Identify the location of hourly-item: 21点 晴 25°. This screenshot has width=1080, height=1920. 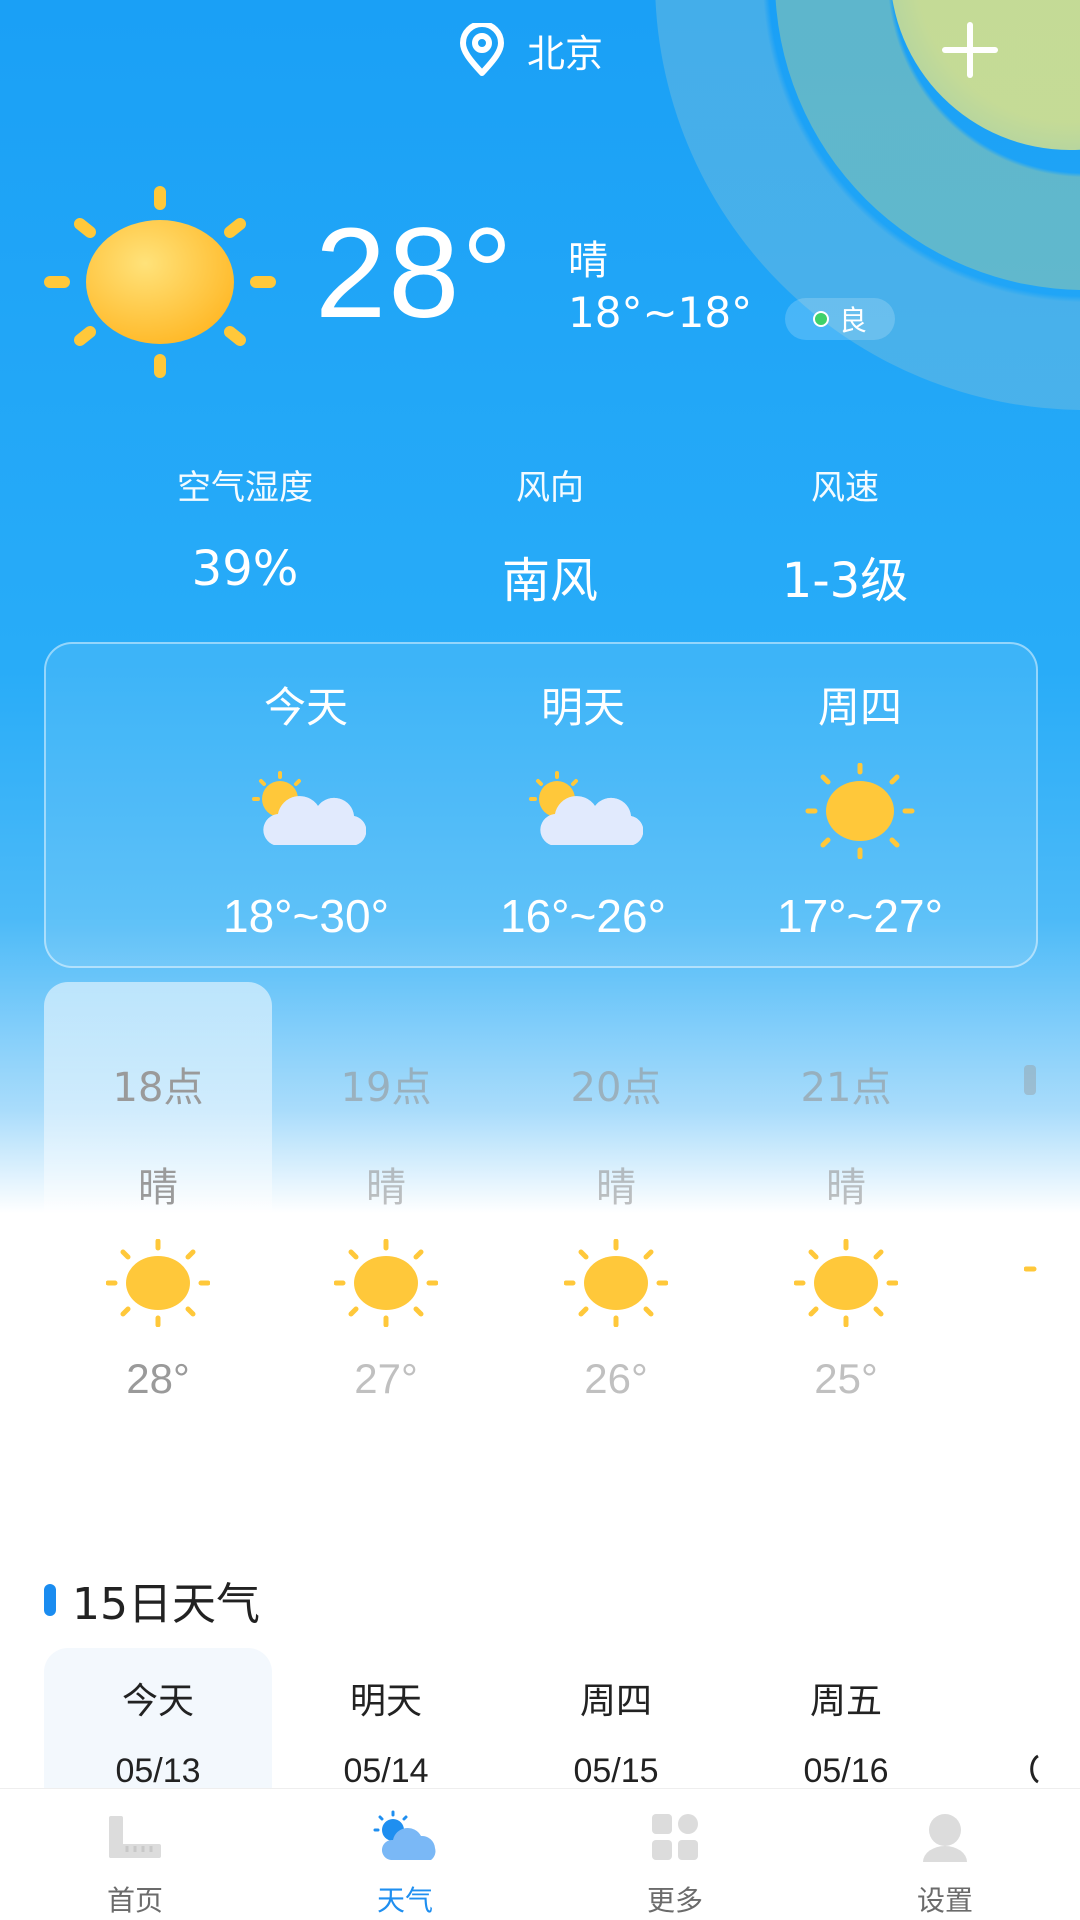
(846, 1229).